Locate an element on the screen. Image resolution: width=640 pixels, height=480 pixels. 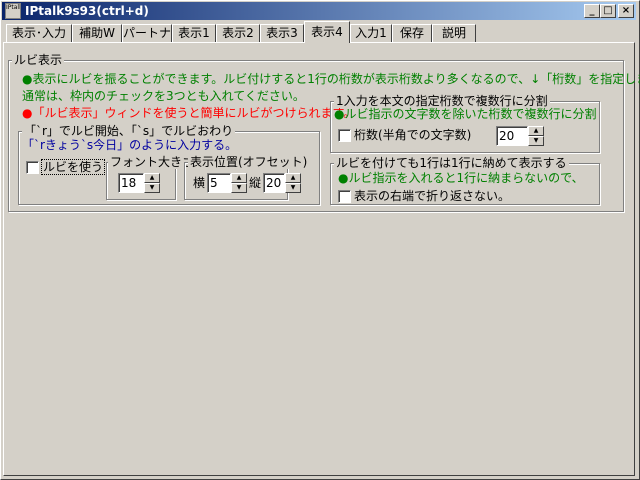
app-icon: IPtalk is located at coordinates (13, 11).